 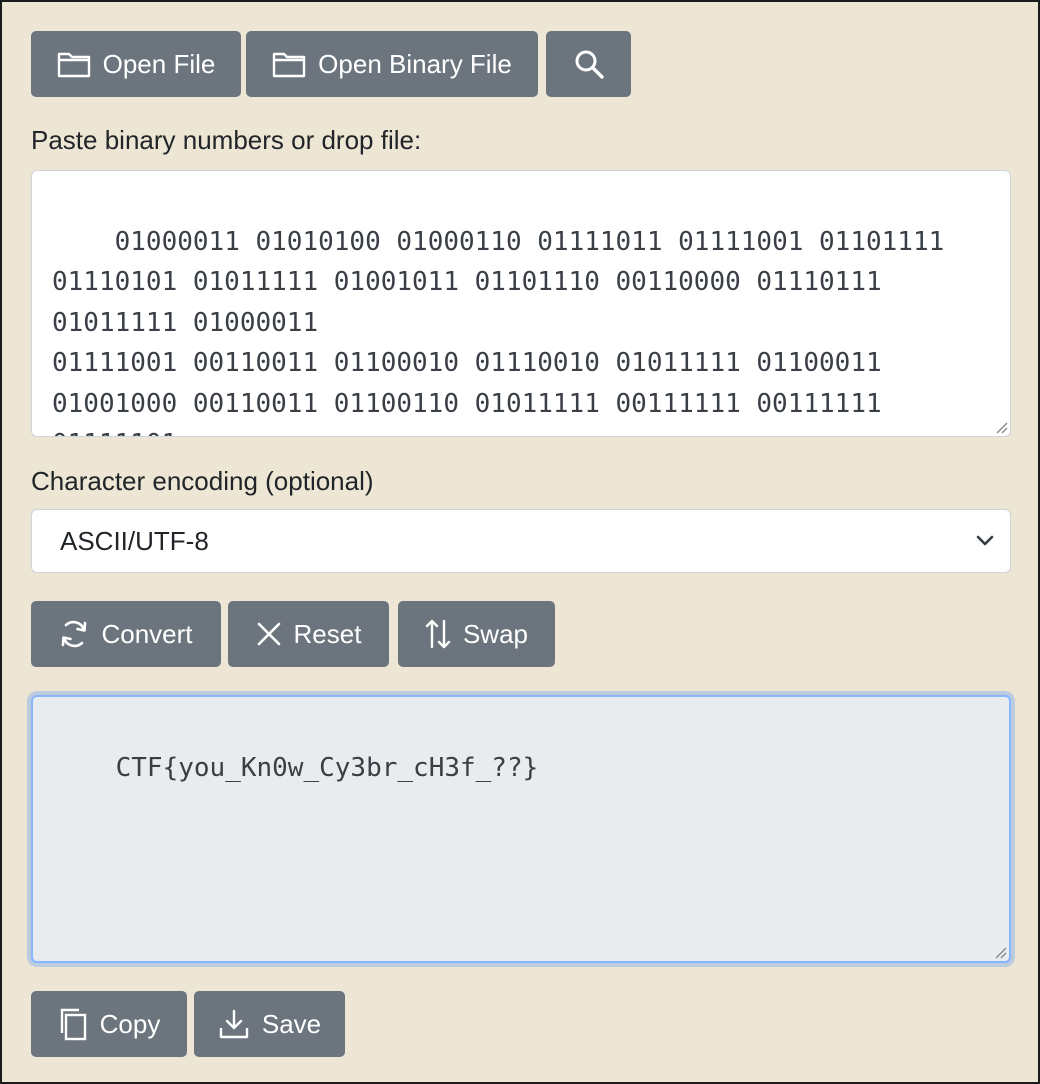 What do you see at coordinates (327, 633) in the screenshot?
I see `reset-label: Reset` at bounding box center [327, 633].